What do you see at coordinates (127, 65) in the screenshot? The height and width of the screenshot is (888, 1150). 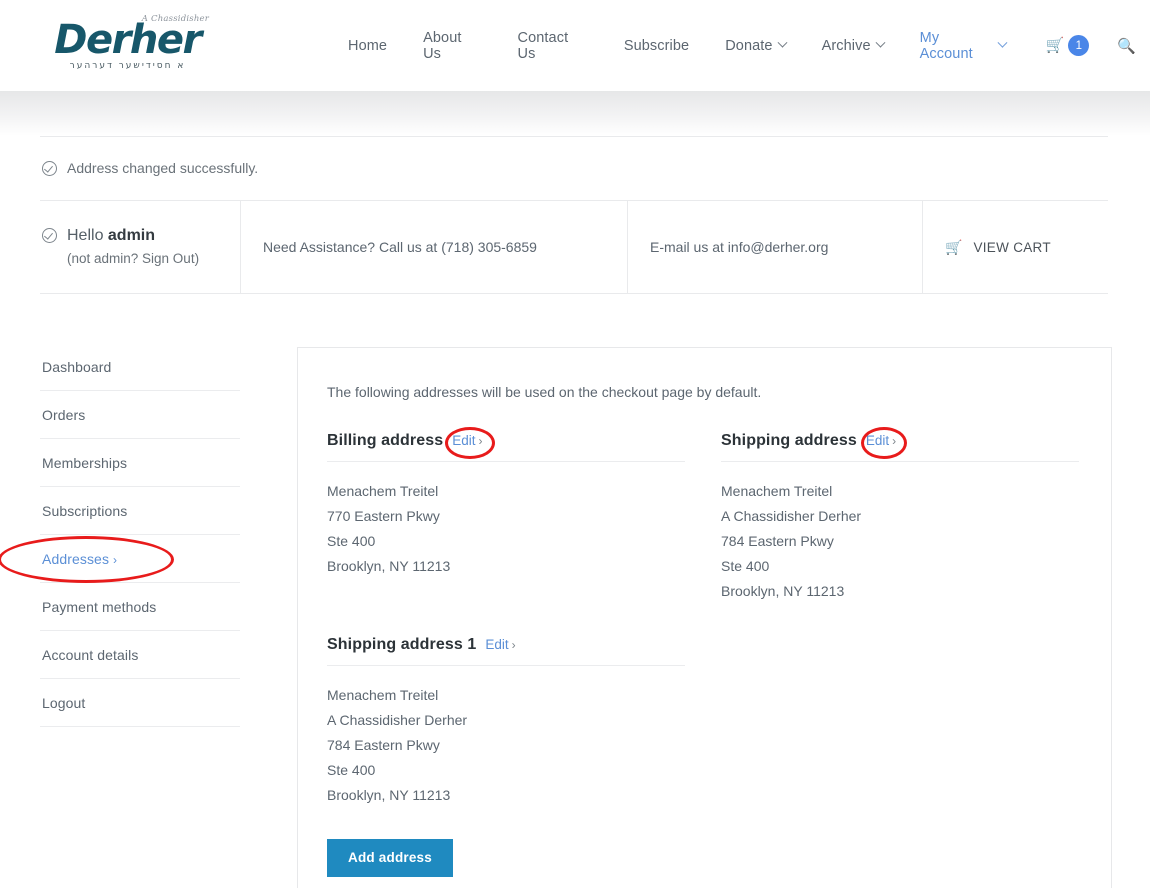 I see `logo-hebrew-subtitle: א חסידישער דערהער` at bounding box center [127, 65].